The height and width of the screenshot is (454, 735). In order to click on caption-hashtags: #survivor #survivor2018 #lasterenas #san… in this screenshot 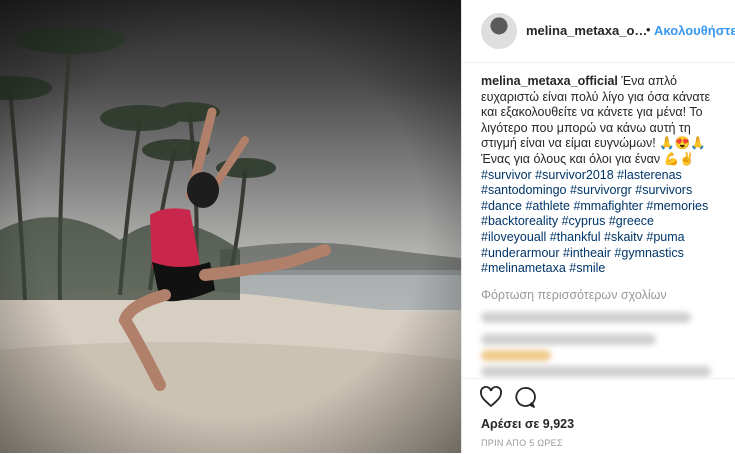, I will do `click(594, 222)`.